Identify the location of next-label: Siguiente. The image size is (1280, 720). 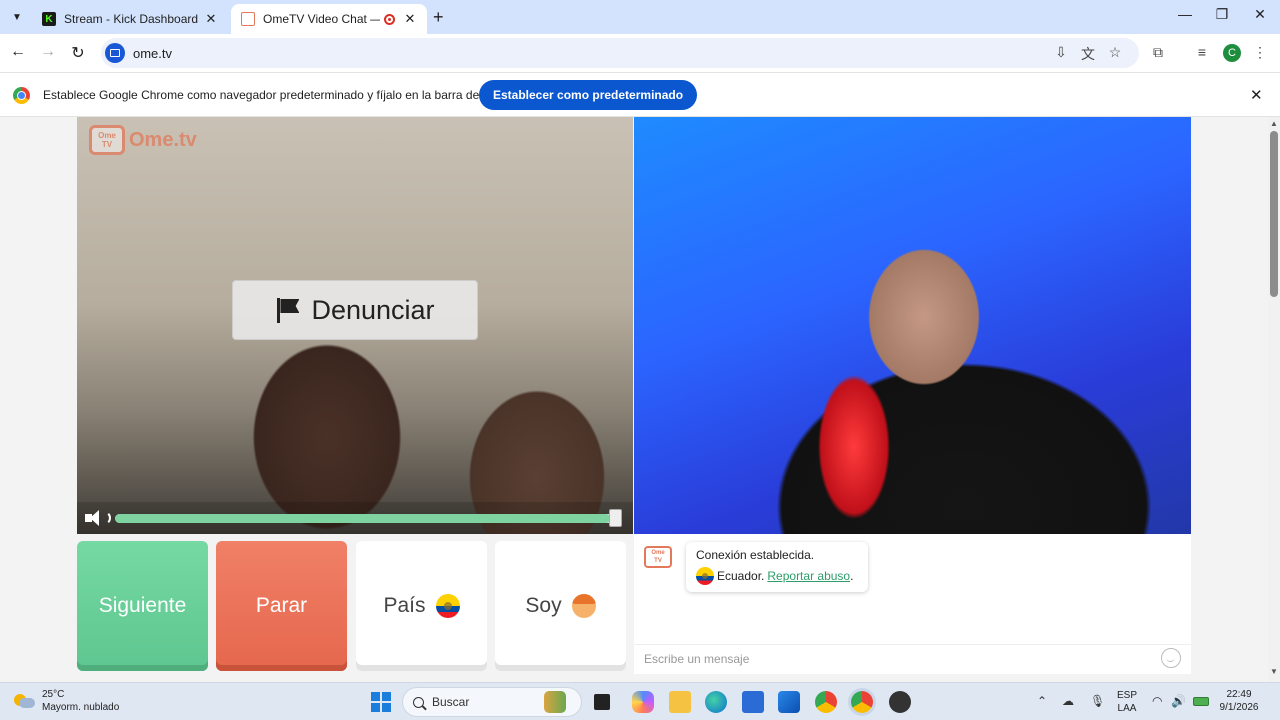
(142, 605).